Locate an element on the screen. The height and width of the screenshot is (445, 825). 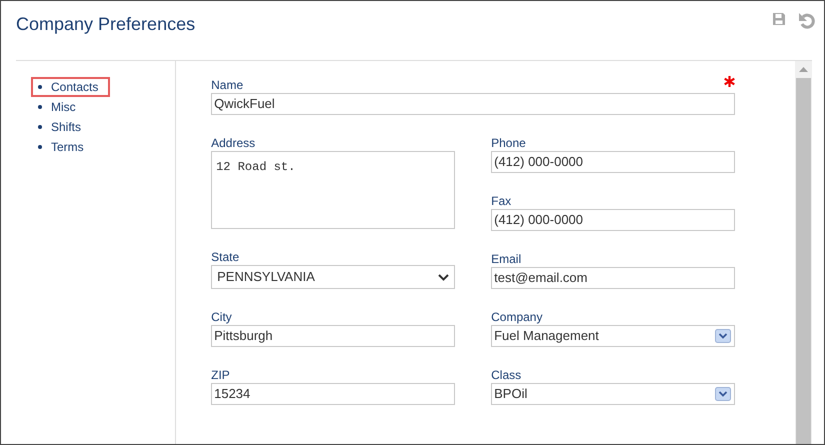
field-label: Phone is located at coordinates (509, 143).